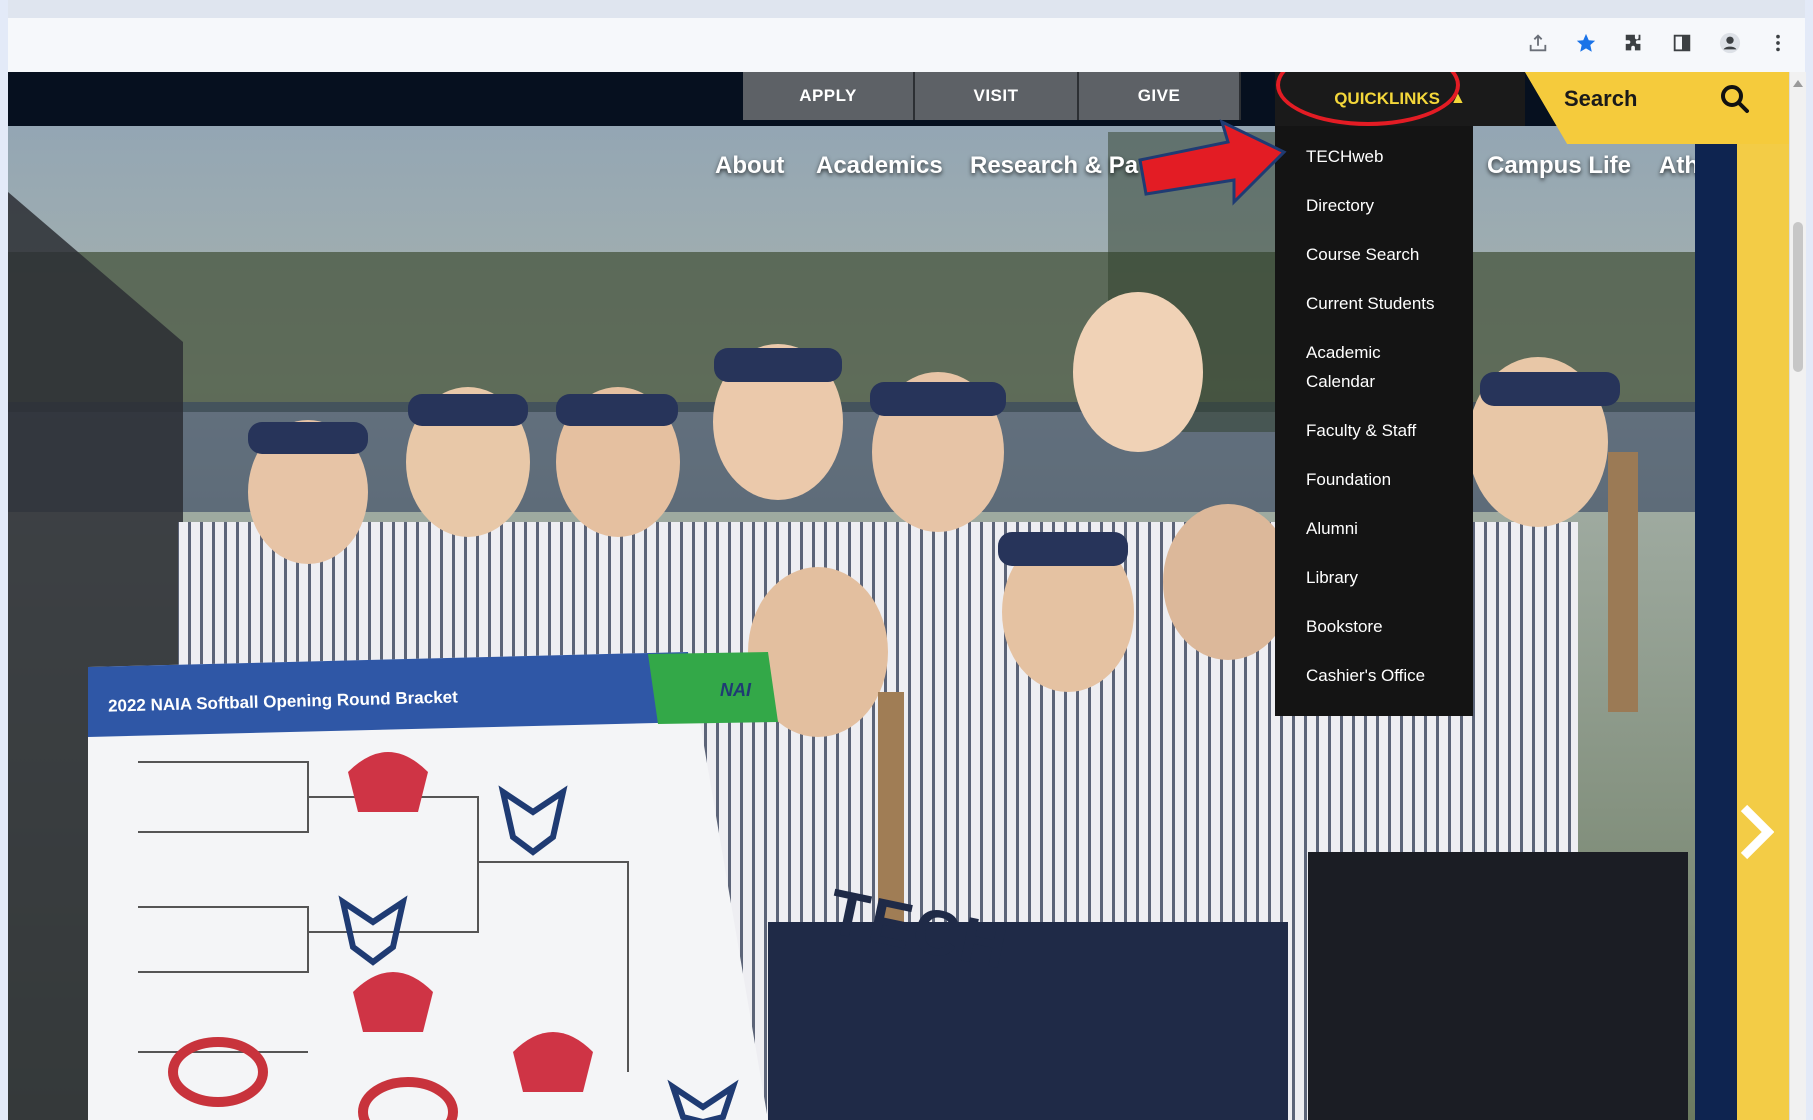  I want to click on page-scrollbar, so click(1797, 596).